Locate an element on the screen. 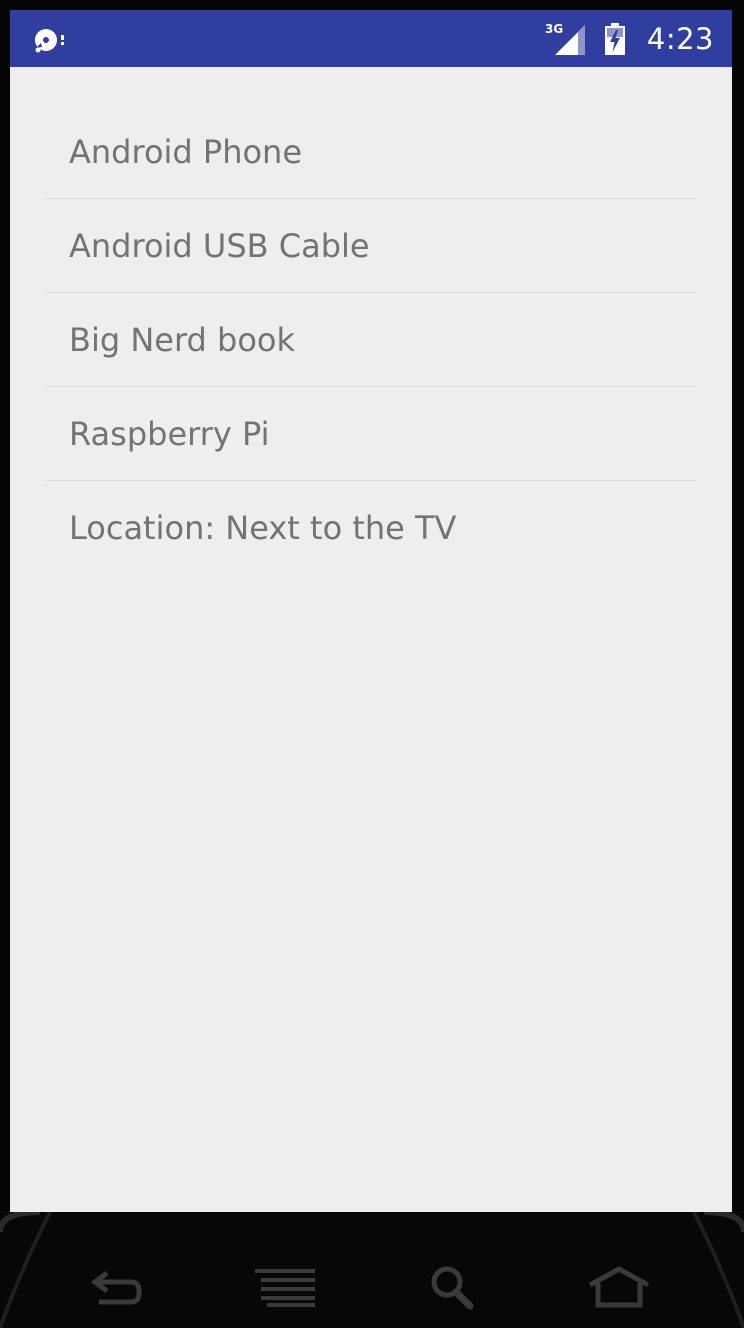  list-item: Big Nerd book is located at coordinates (371, 340).